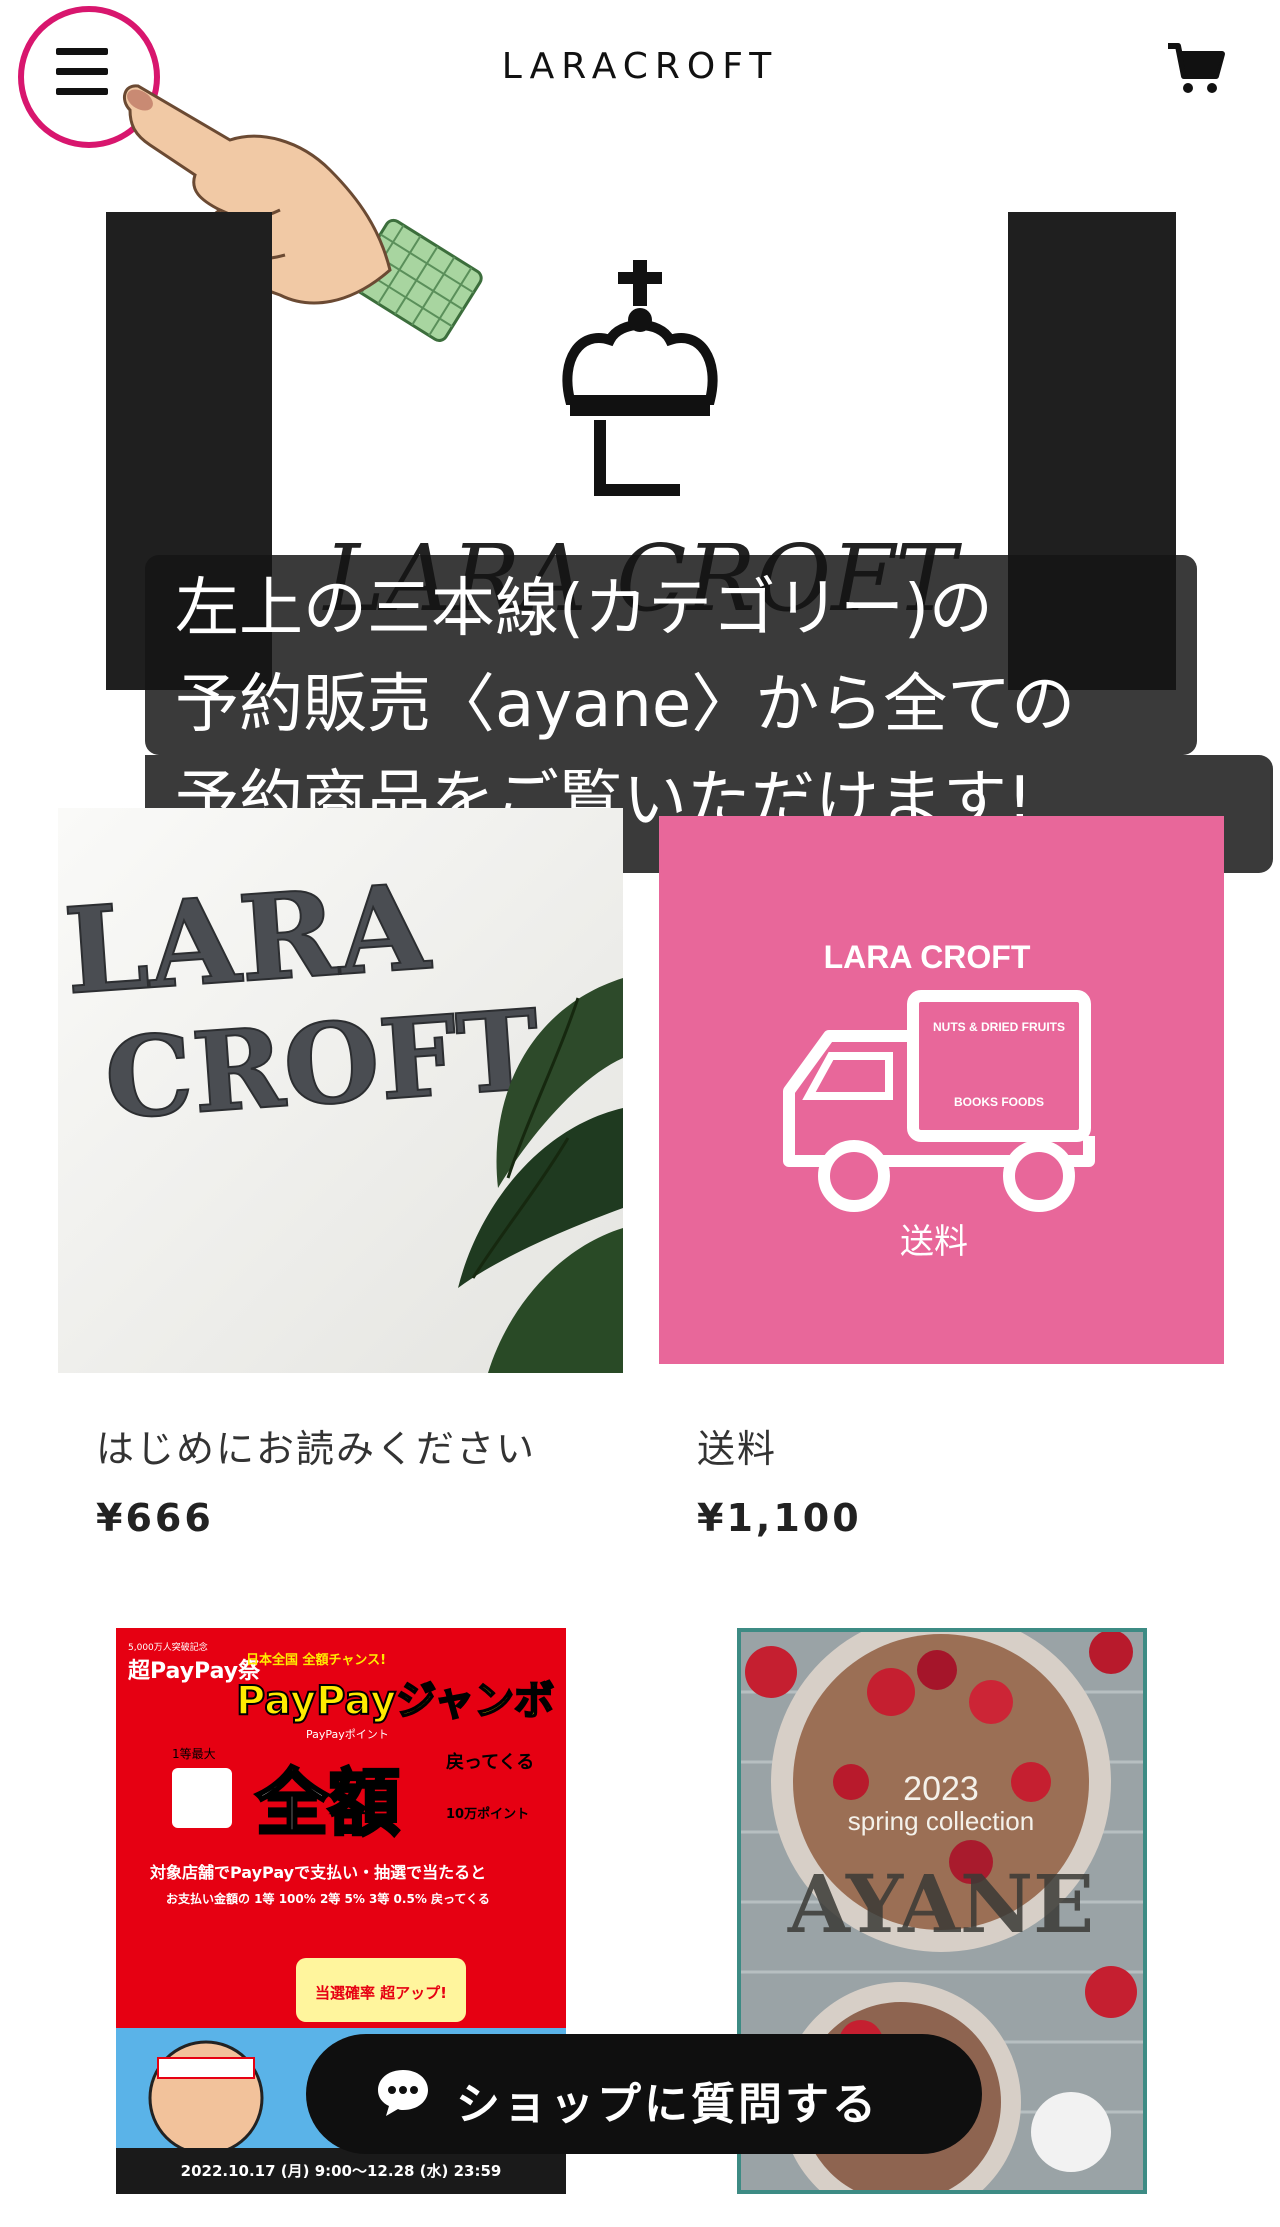 This screenshot has width=1280, height=2227. I want to click on product-price: ¥1,100, so click(779, 1518).